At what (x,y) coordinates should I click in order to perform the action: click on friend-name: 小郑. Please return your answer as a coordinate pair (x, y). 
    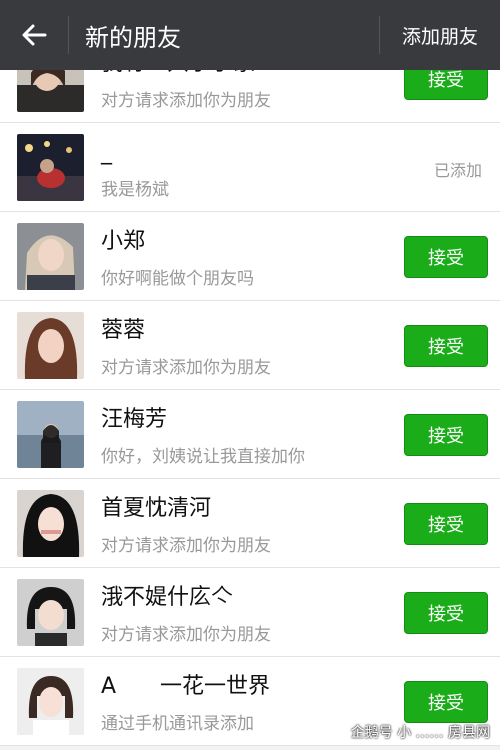
    Looking at the image, I should click on (123, 241).